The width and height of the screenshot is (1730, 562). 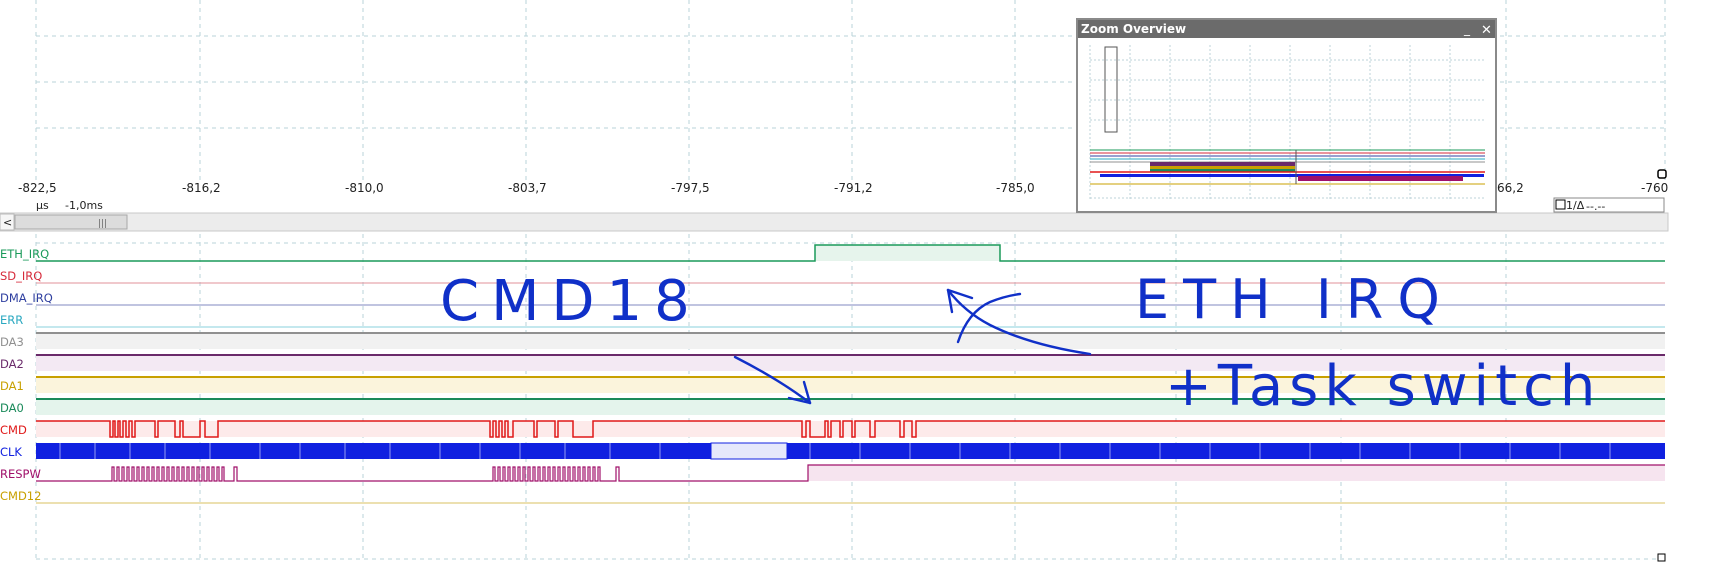 What do you see at coordinates (1467, 29) in the screenshot?
I see `minimize-icon: _` at bounding box center [1467, 29].